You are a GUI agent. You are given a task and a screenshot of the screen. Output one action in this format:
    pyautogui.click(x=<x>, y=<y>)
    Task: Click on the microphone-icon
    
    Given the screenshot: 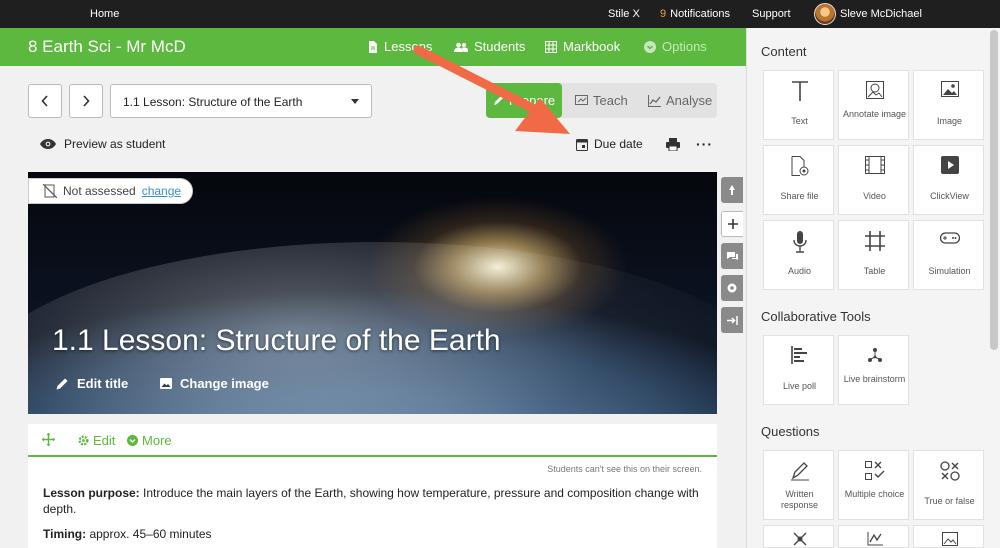 What is the action you would take?
    pyautogui.click(x=799, y=242)
    